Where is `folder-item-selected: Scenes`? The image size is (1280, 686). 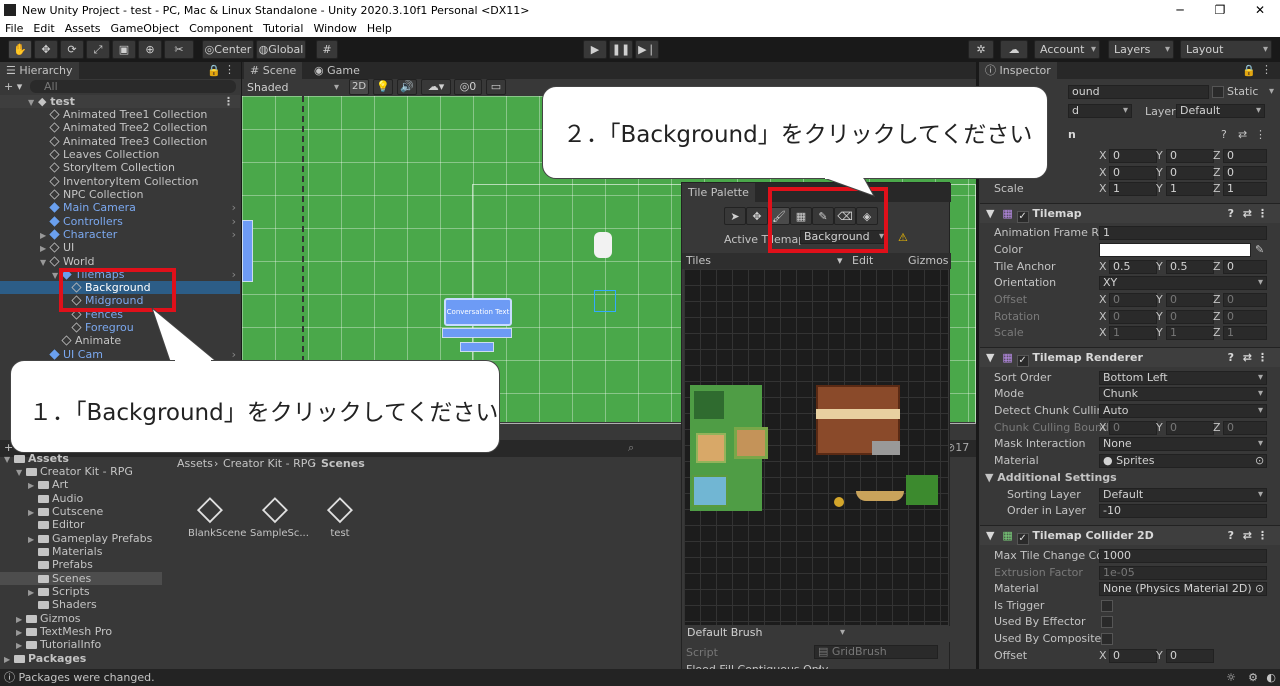 folder-item-selected: Scenes is located at coordinates (81, 578).